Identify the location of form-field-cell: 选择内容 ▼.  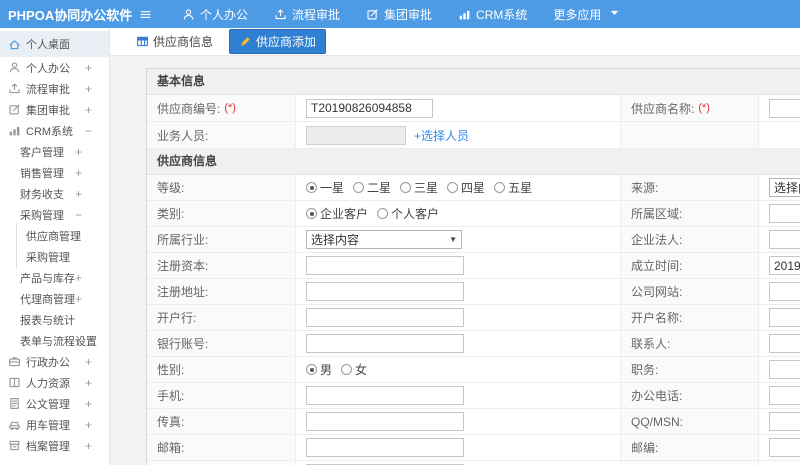
(458, 239).